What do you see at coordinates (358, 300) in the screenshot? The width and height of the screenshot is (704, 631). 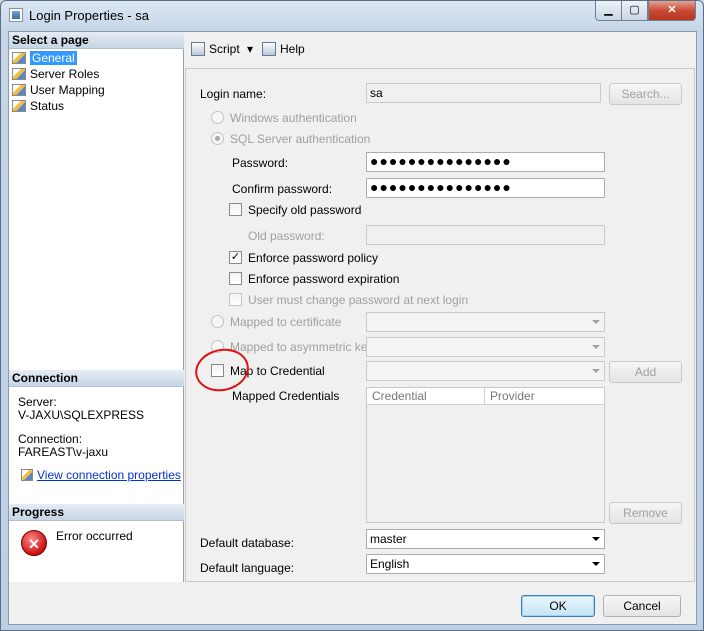 I see `must-change-password-label: User must change password at next login` at bounding box center [358, 300].